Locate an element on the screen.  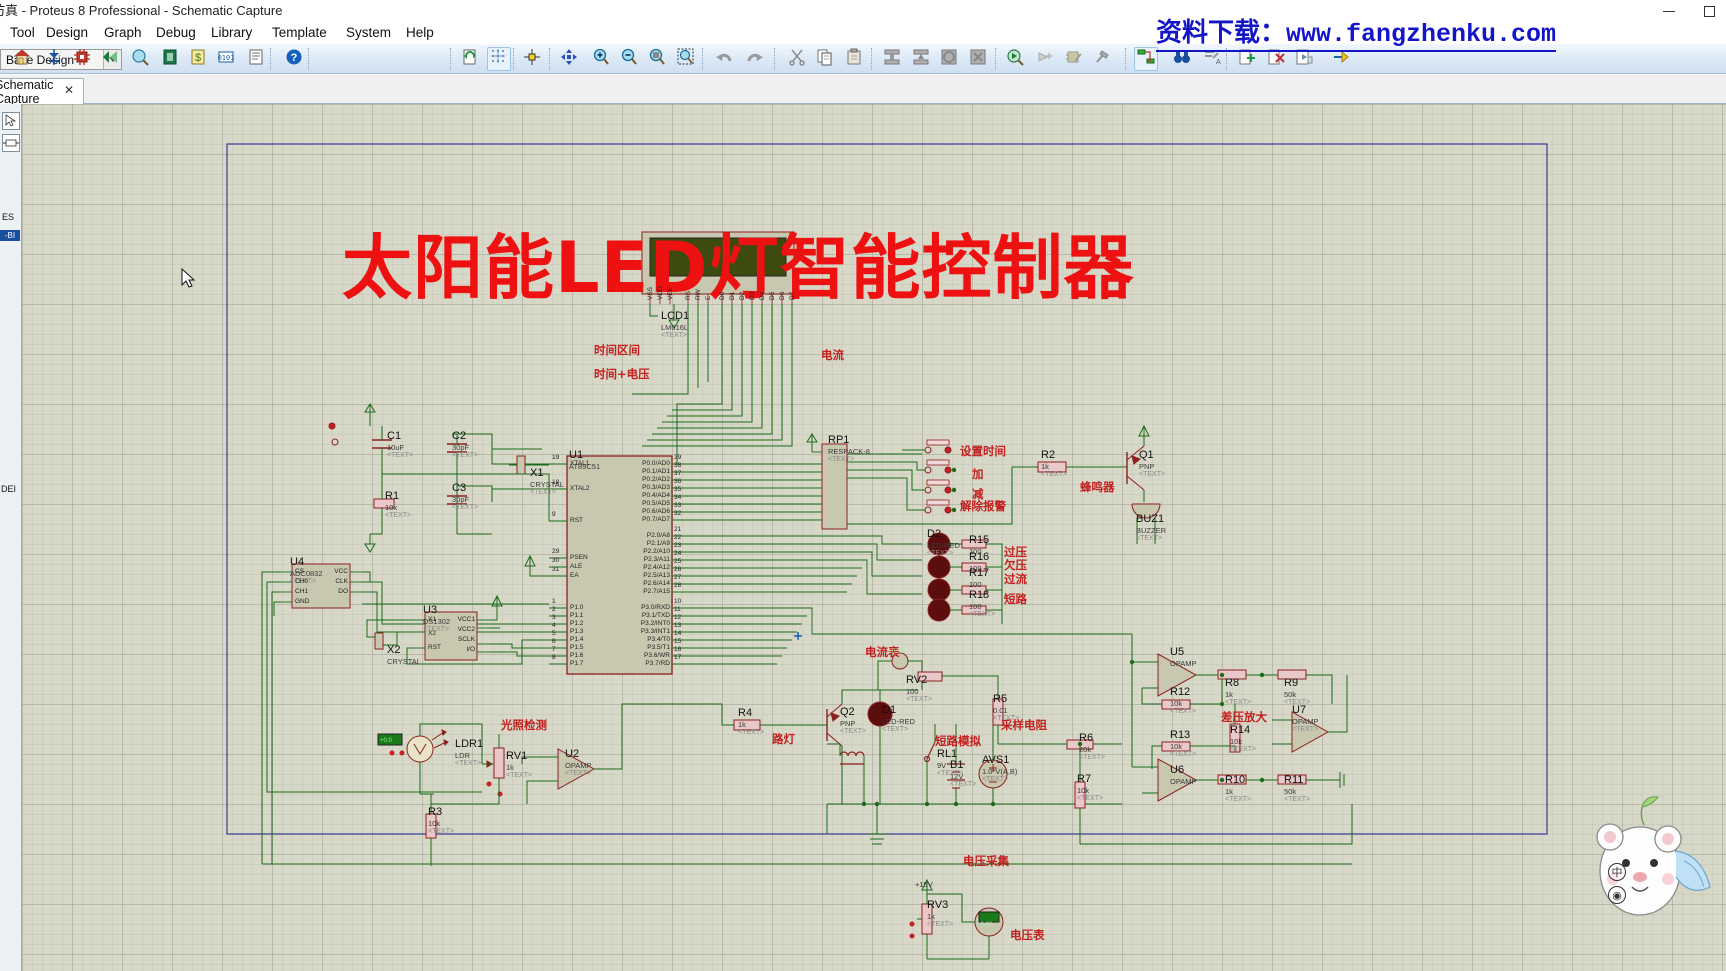
component-b1-ref: B1 is located at coordinates (957, 765).